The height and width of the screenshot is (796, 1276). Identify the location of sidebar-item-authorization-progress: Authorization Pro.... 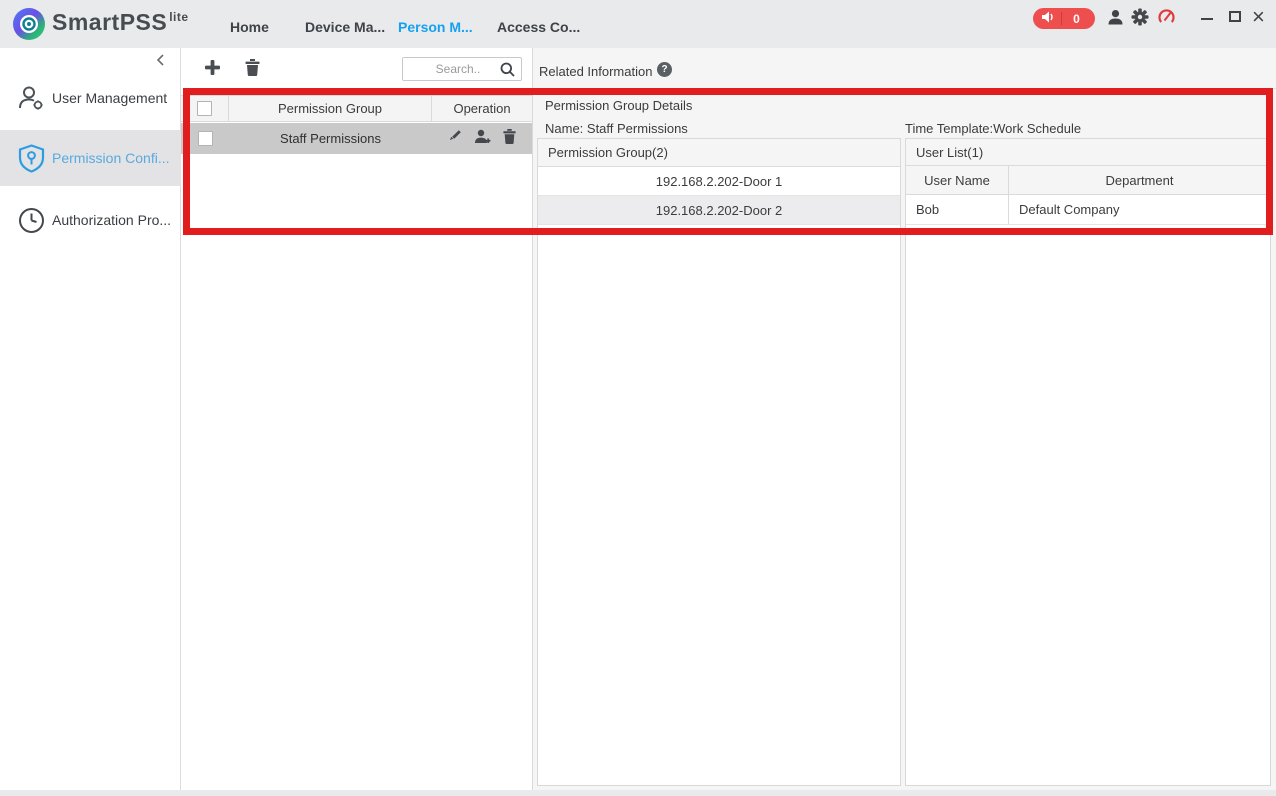
(90, 220).